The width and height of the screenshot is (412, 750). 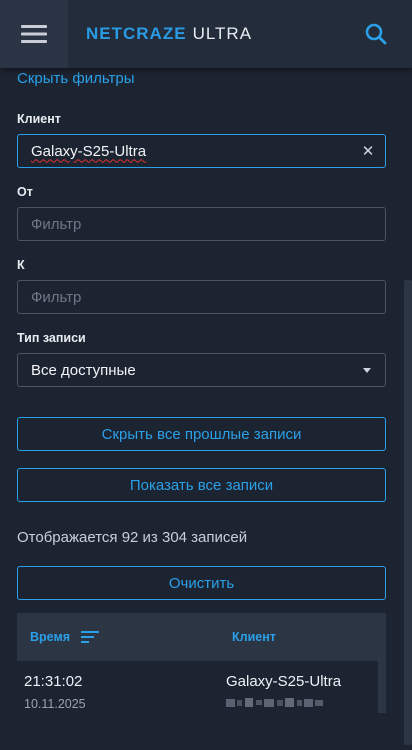 I want to click on top-bar: NETCRAZE ULTRA, so click(x=206, y=34).